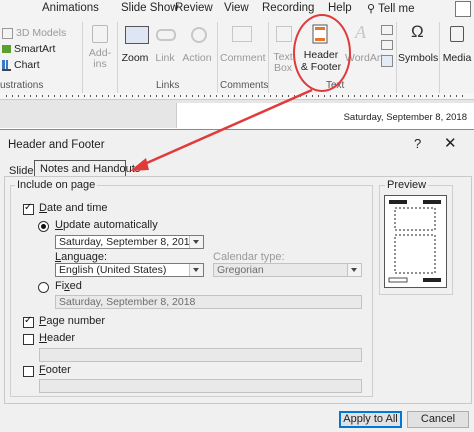  Describe the element at coordinates (249, 257) in the screenshot. I see `calendar-type-label: Calendar type:` at that location.